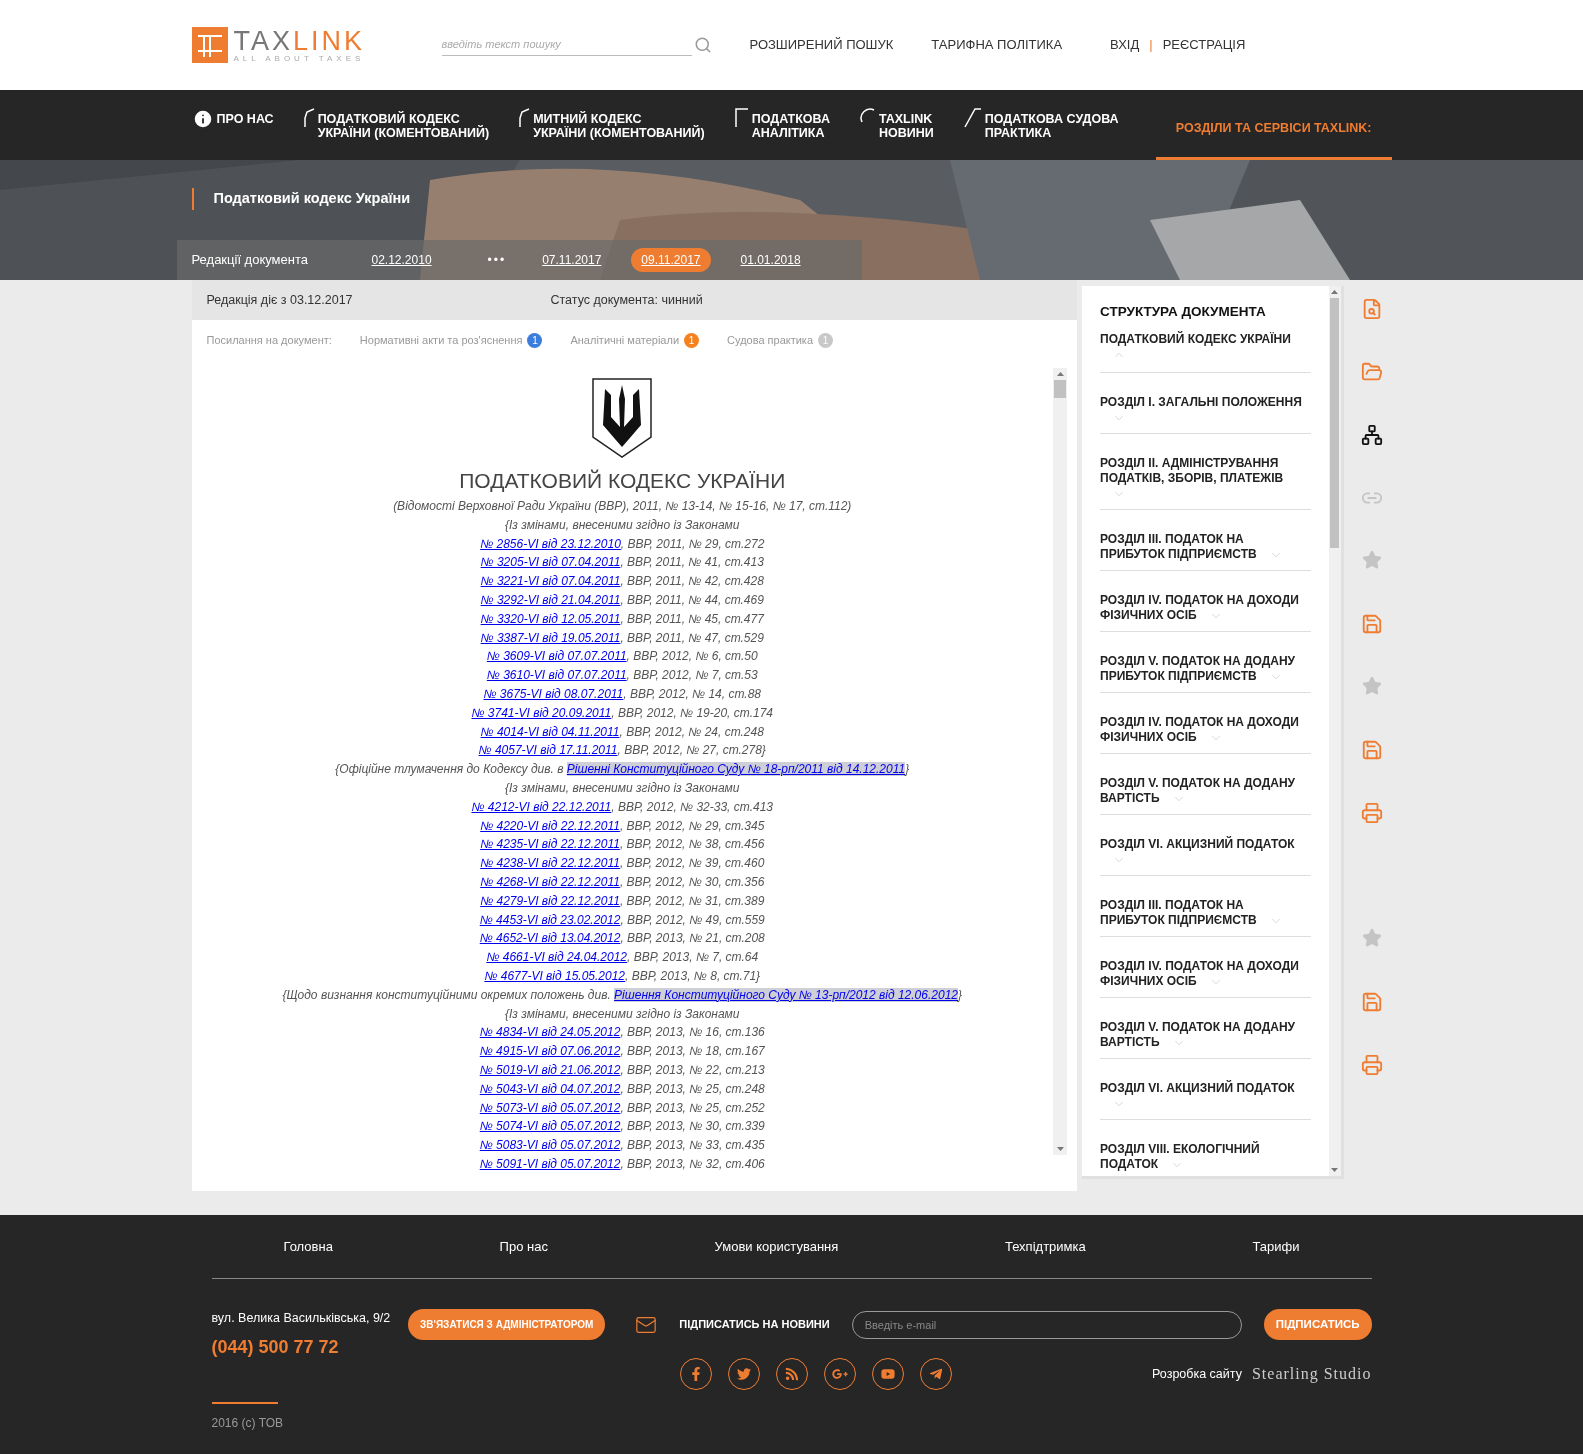  I want to click on address: вул. Велика Васильківська, 9/2, so click(301, 1318).